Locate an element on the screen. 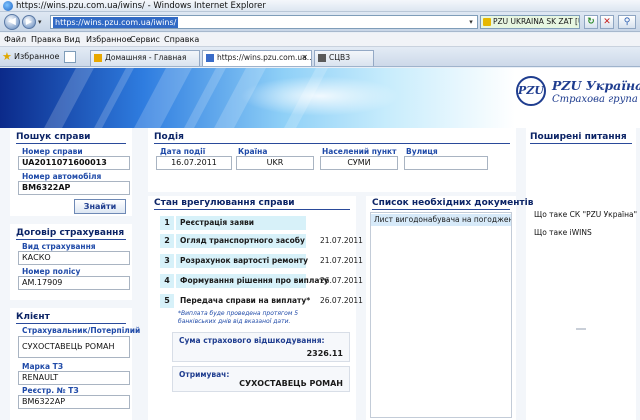 The image size is (640, 420). close-tab-icon: ✕ is located at coordinates (304, 58).